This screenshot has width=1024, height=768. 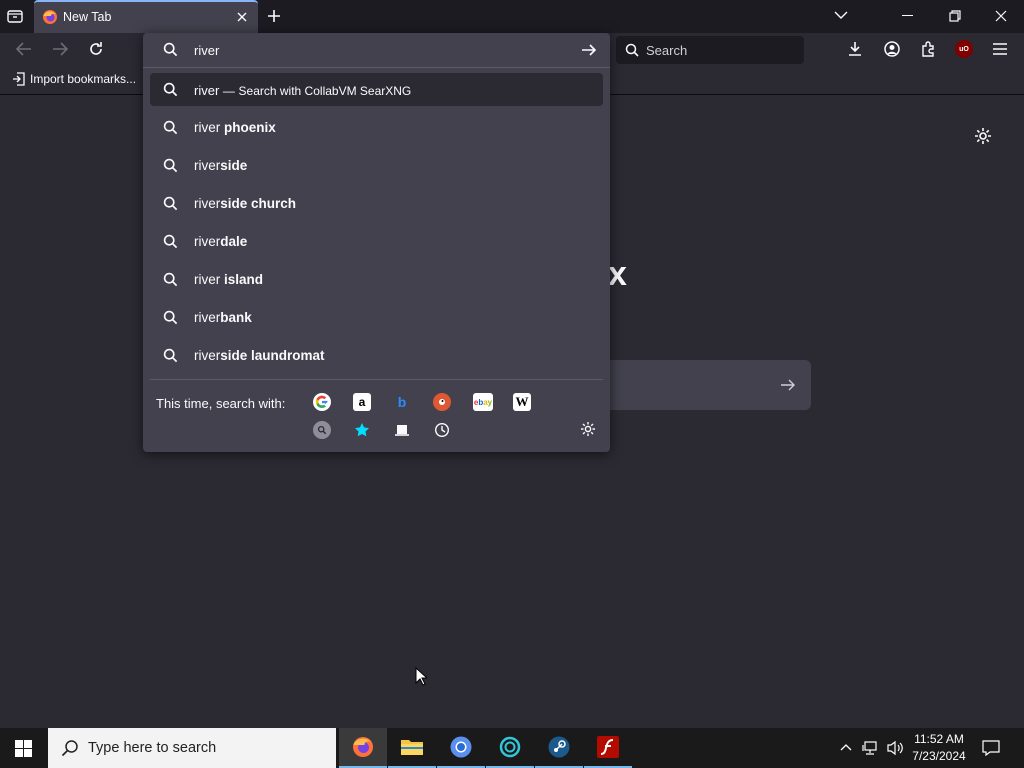 What do you see at coordinates (146, 16) in the screenshot?
I see `tab-new-tab: New Tab` at bounding box center [146, 16].